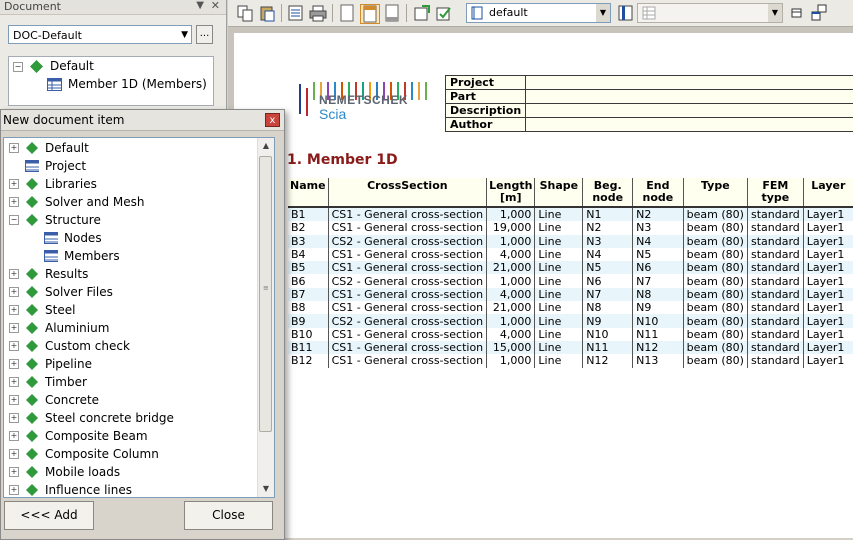 Image resolution: width=853 pixels, height=540 pixels. Describe the element at coordinates (370, 14) in the screenshot. I see `page-header-icon` at that location.